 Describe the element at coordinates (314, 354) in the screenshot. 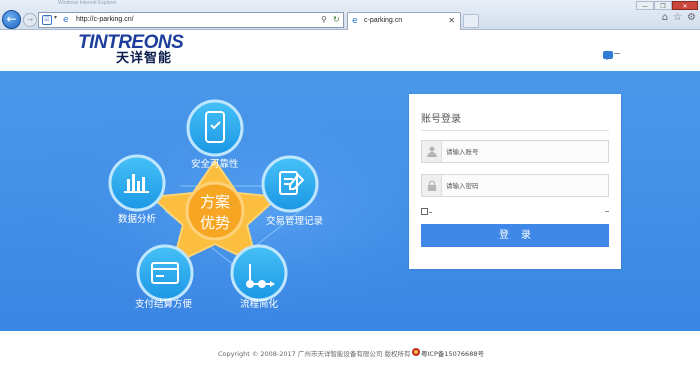

I see `copyright-text: Copyright © 2008-2017 广州市天详智能设备有限公司 版权所有` at that location.